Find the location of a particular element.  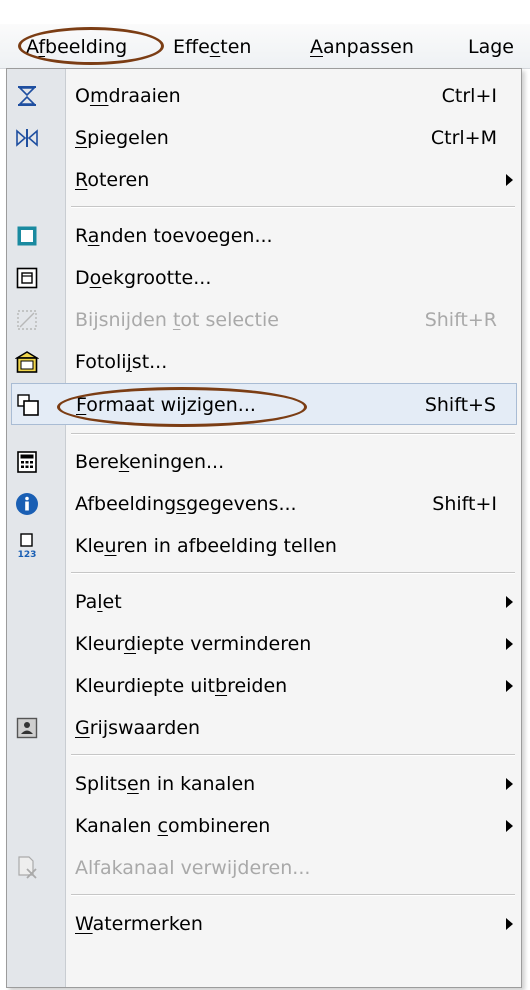

menu-item-label: Grijswaarden is located at coordinates (138, 728).